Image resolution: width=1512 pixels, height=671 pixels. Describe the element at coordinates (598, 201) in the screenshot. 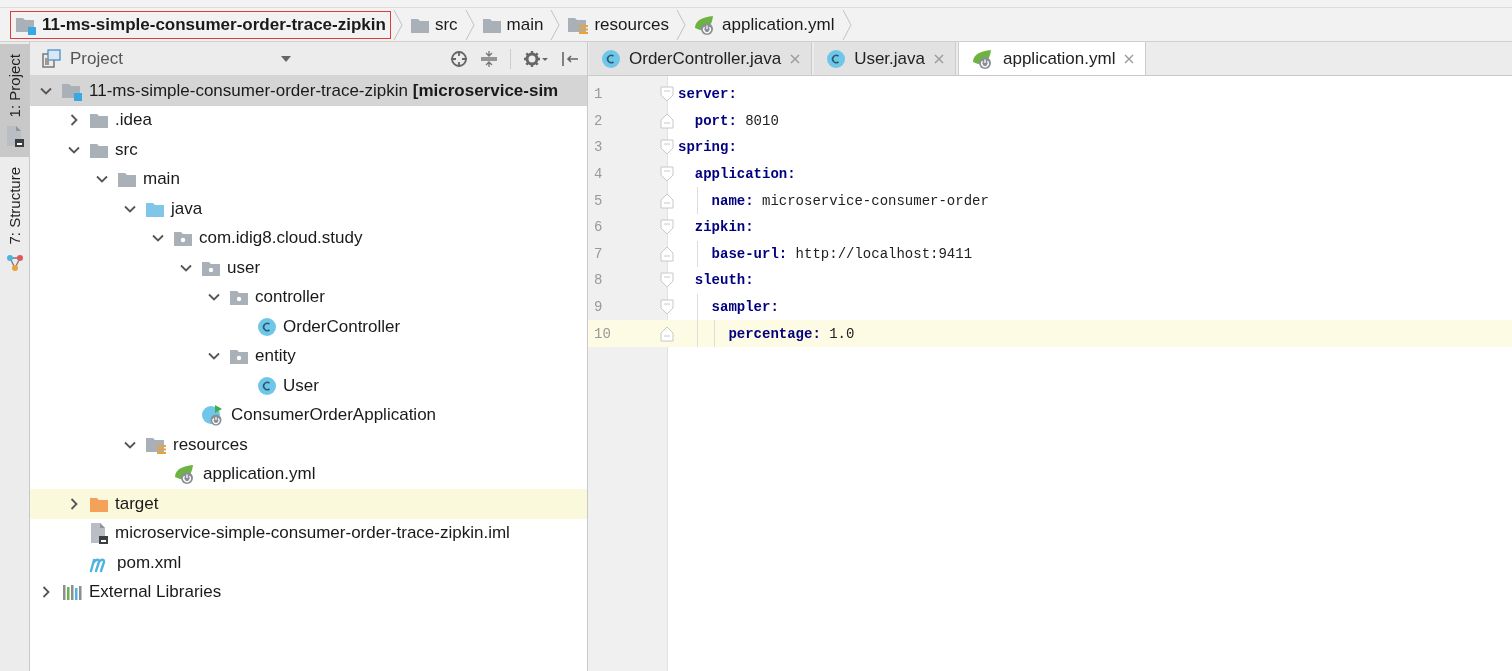

I see `line-number: 5` at that location.